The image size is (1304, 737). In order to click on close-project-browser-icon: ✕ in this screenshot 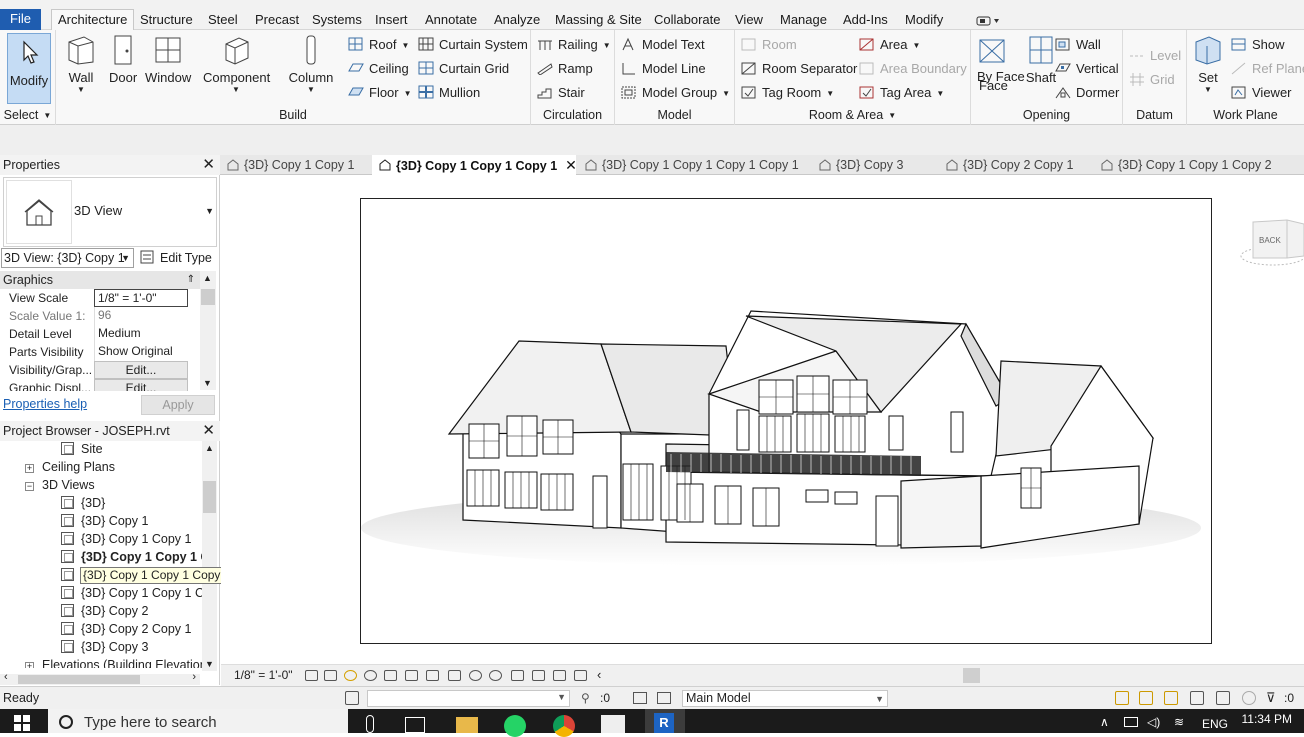, I will do `click(208, 431)`.